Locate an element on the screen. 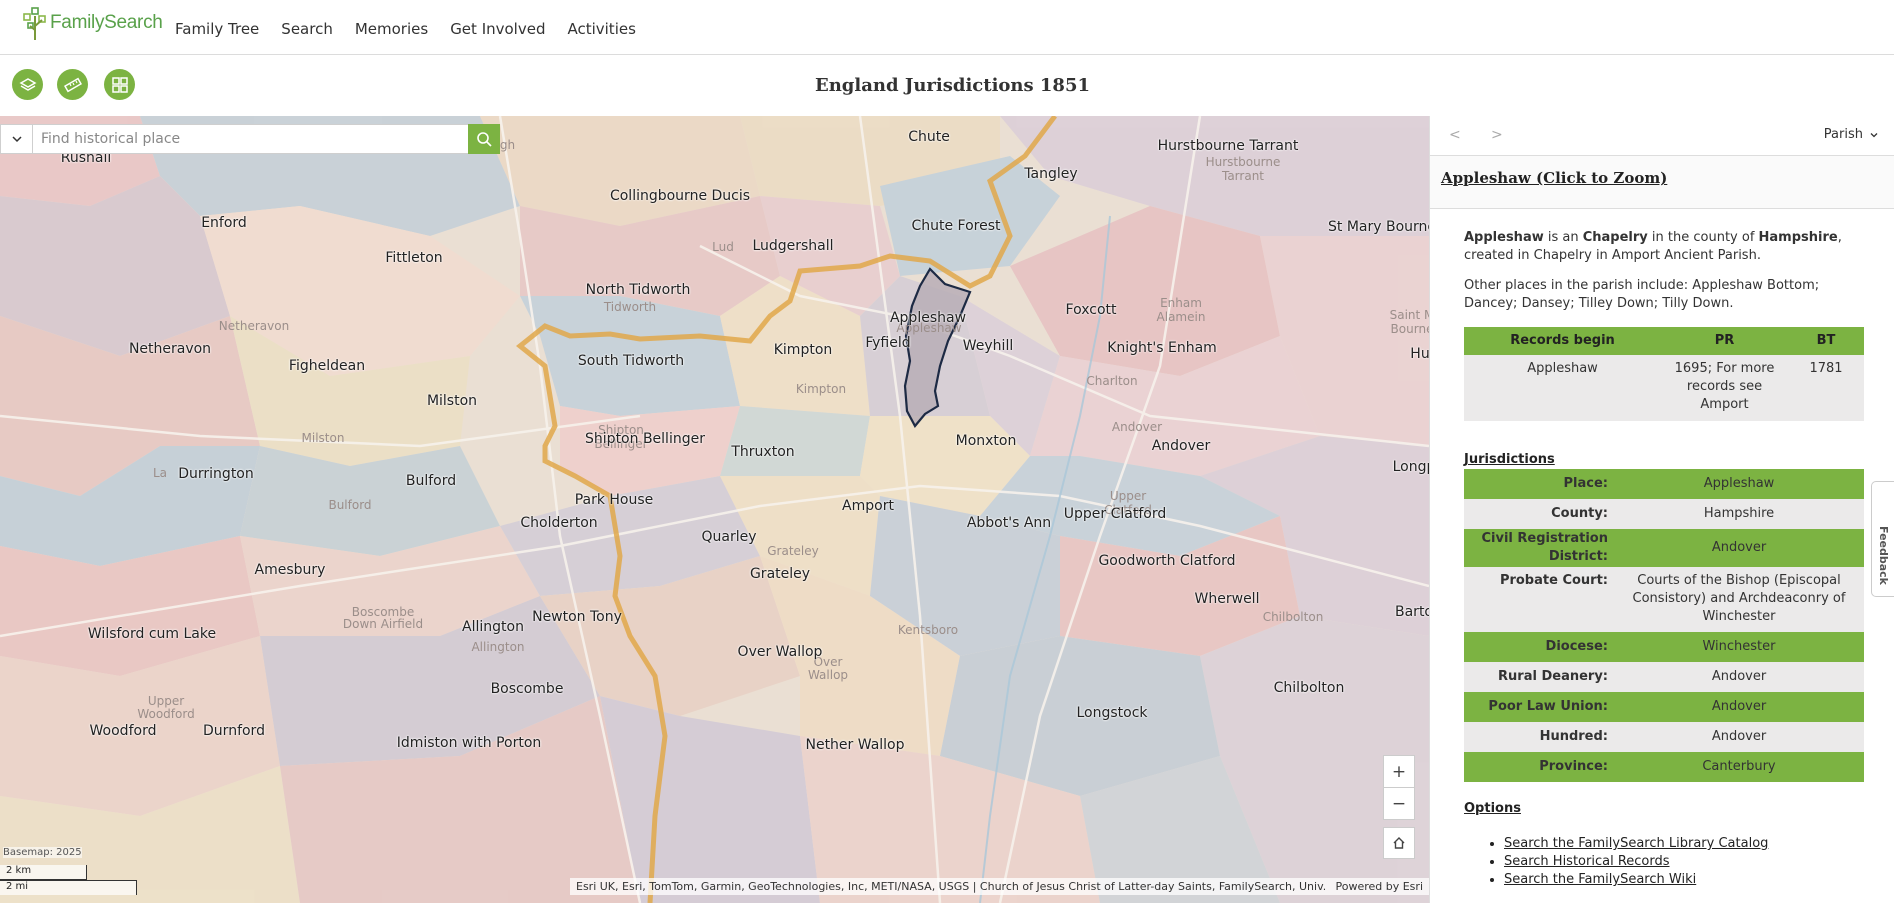  home-button is located at coordinates (1399, 843).